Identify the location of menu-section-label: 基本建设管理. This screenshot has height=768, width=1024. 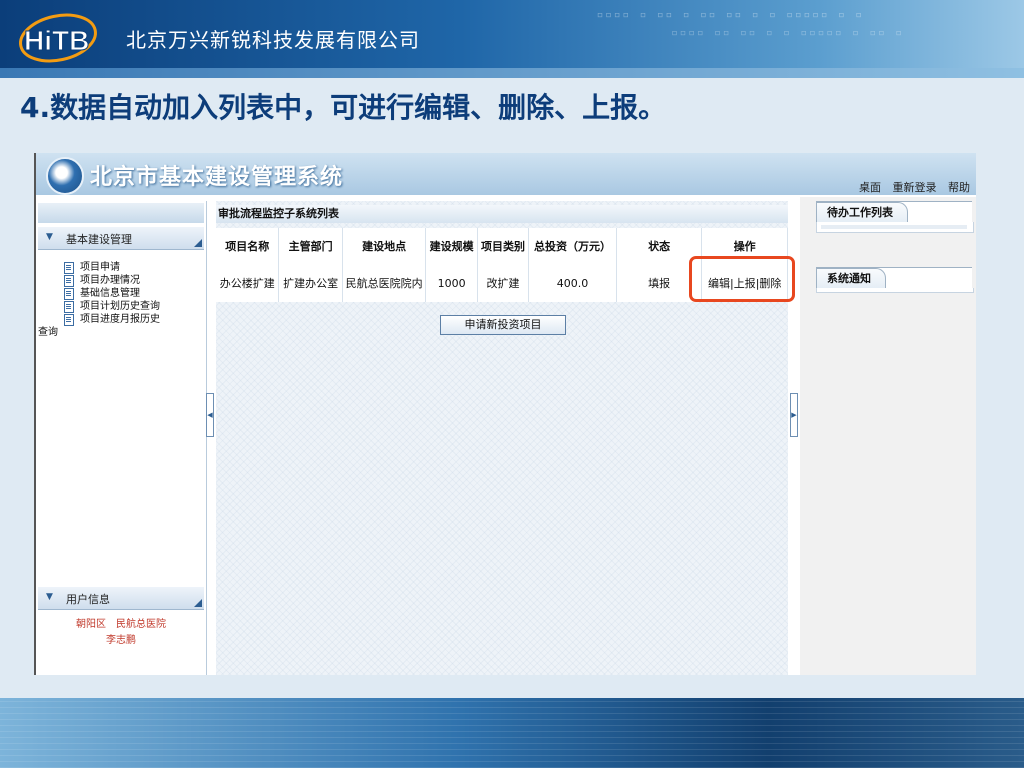
(99, 239).